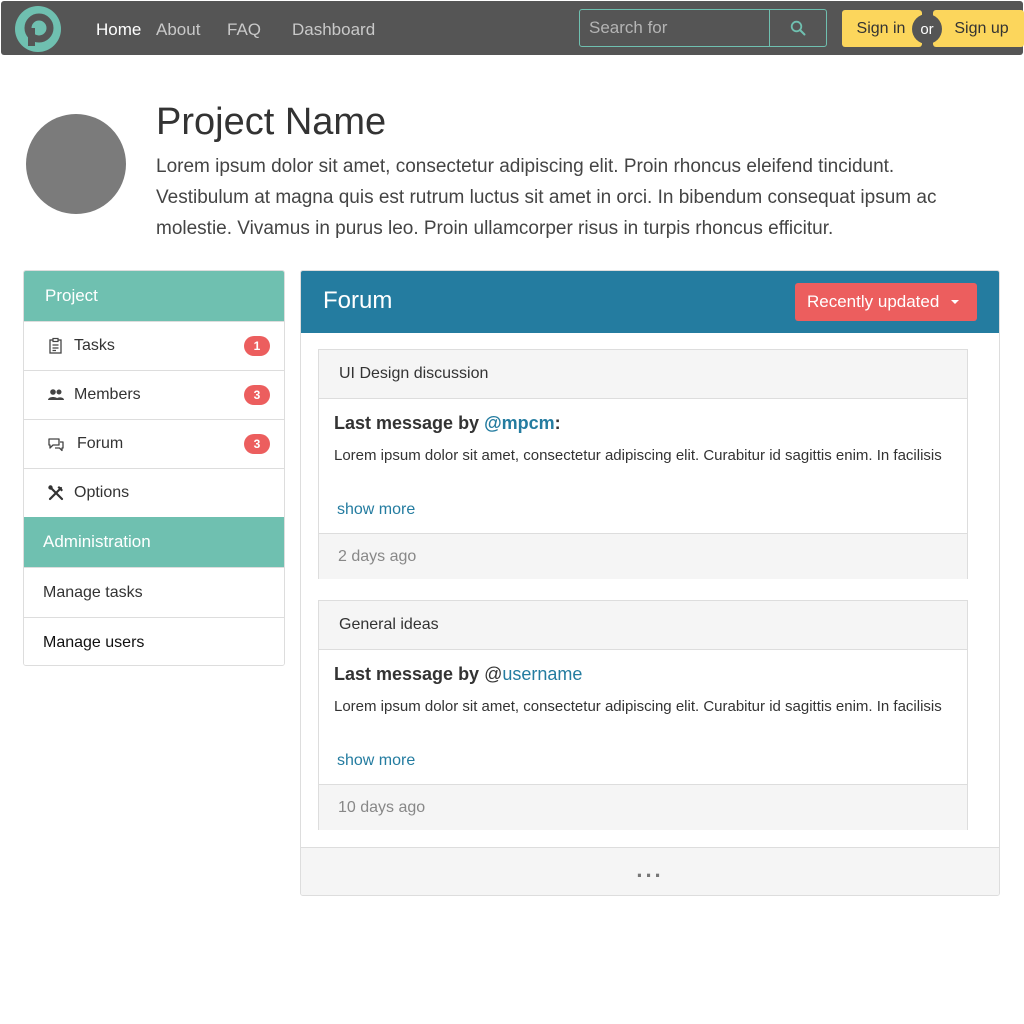  I want to click on sort-dropdown: Recently updated, so click(886, 302).